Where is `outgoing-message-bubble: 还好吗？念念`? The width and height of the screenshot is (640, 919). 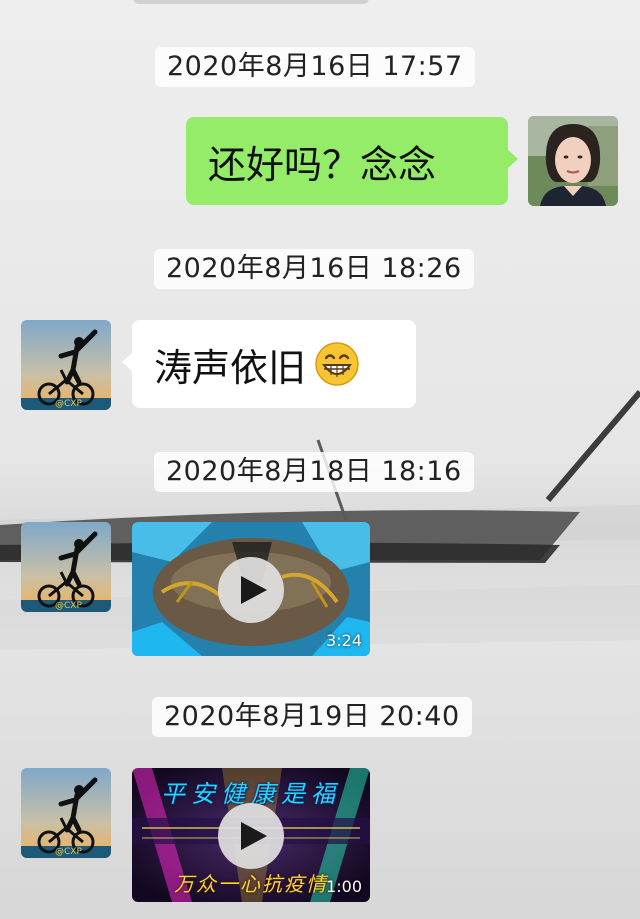 outgoing-message-bubble: 还好吗？念念 is located at coordinates (352, 161).